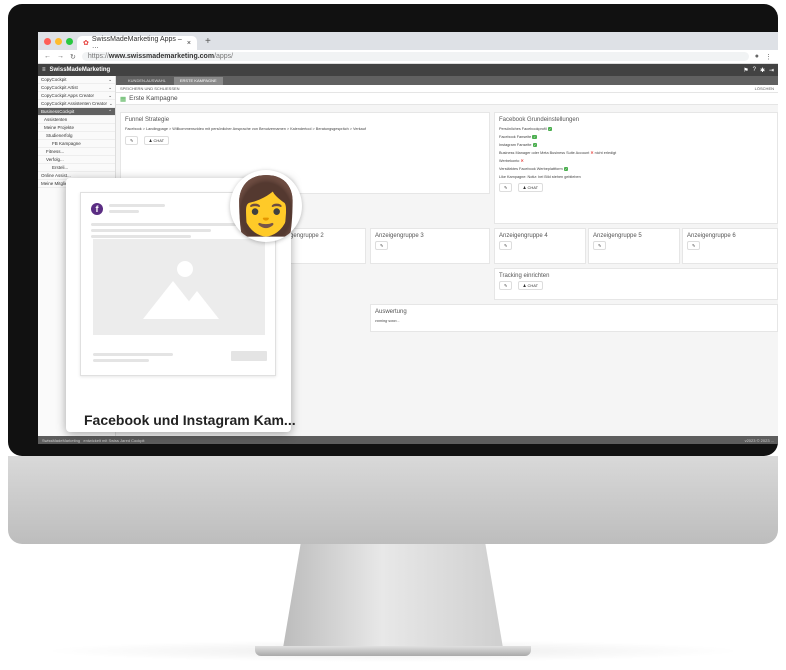 The width and height of the screenshot is (786, 670). I want to click on sidebar-item-artist: CopyCockpit Artist ⌄, so click(76, 88).